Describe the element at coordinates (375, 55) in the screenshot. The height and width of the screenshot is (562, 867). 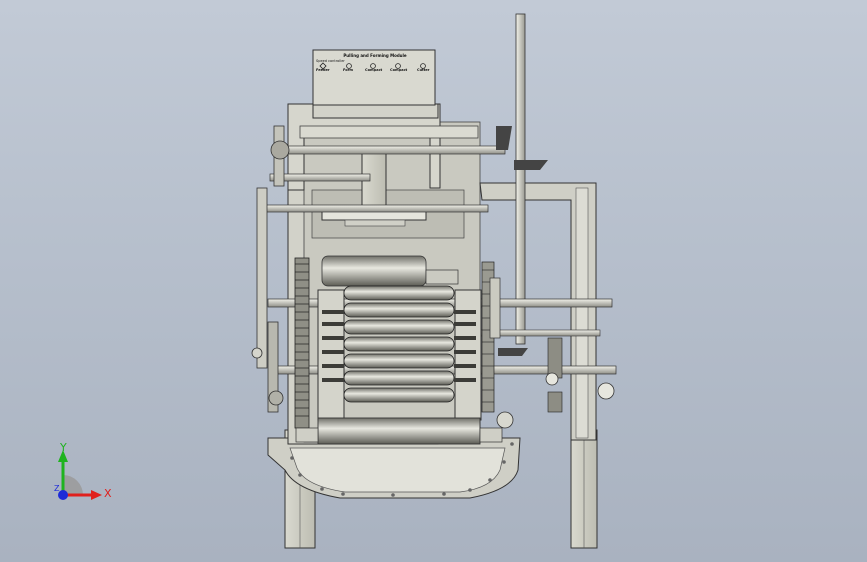
I see `control-panel-title: Pulling and Forming Module` at that location.